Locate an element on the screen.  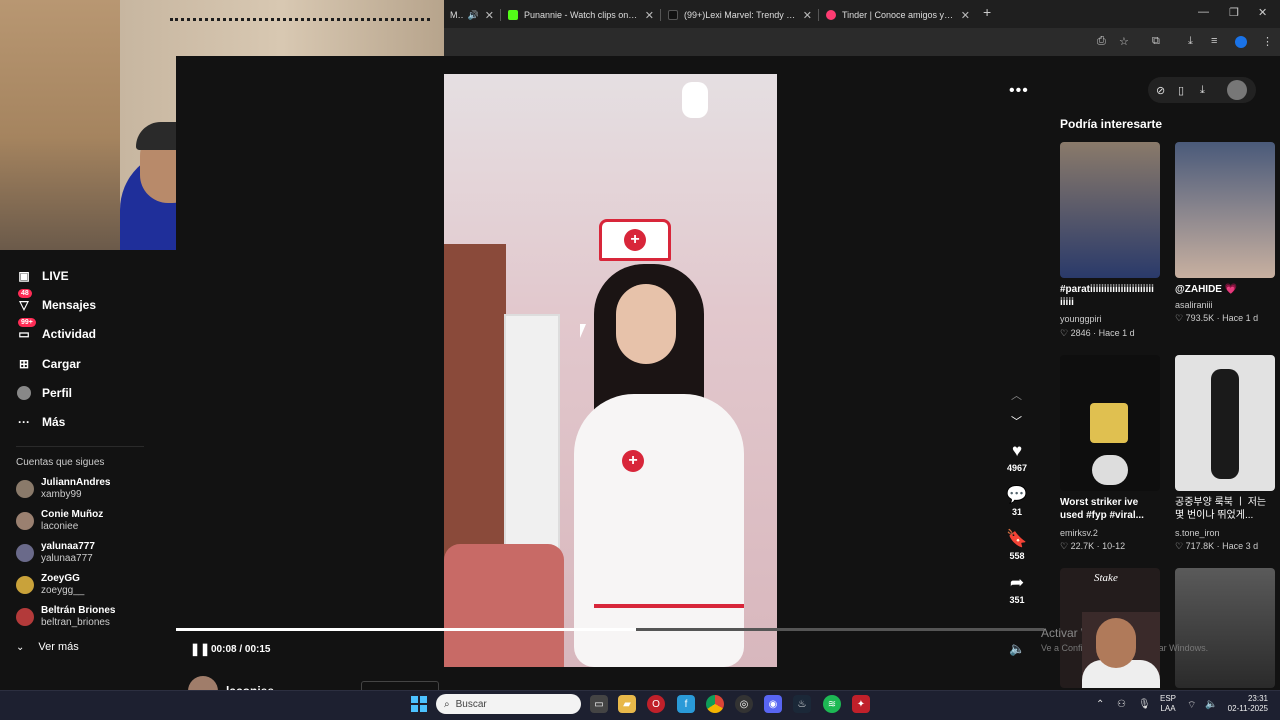
comment-count: 31 is located at coordinates (1016, 512).